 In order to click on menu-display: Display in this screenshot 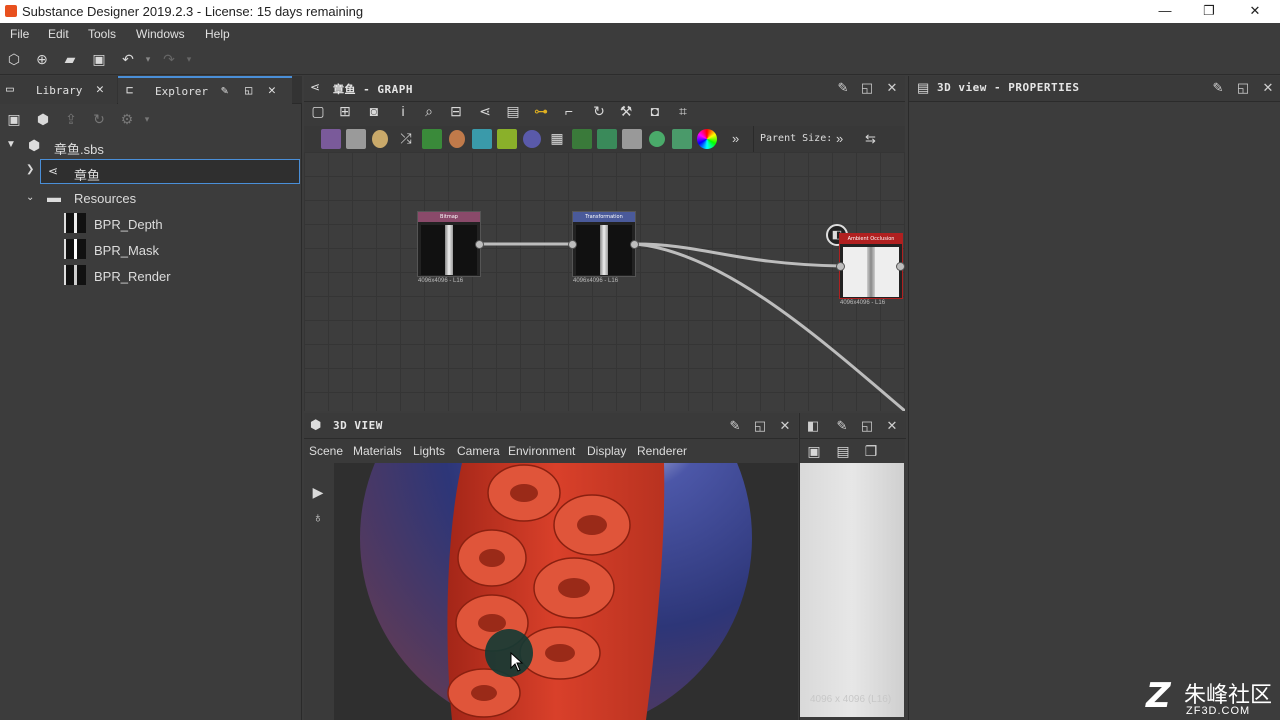, I will do `click(606, 451)`.